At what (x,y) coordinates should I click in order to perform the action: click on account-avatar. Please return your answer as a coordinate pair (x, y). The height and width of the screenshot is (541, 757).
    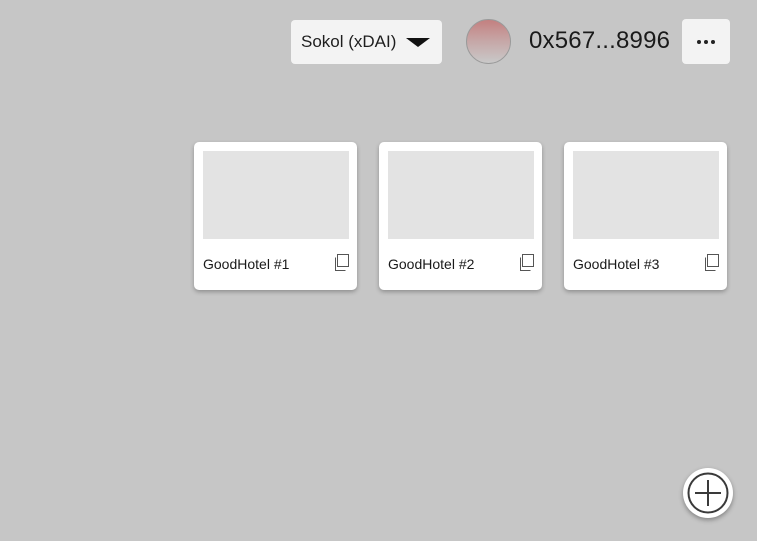
    Looking at the image, I should click on (488, 41).